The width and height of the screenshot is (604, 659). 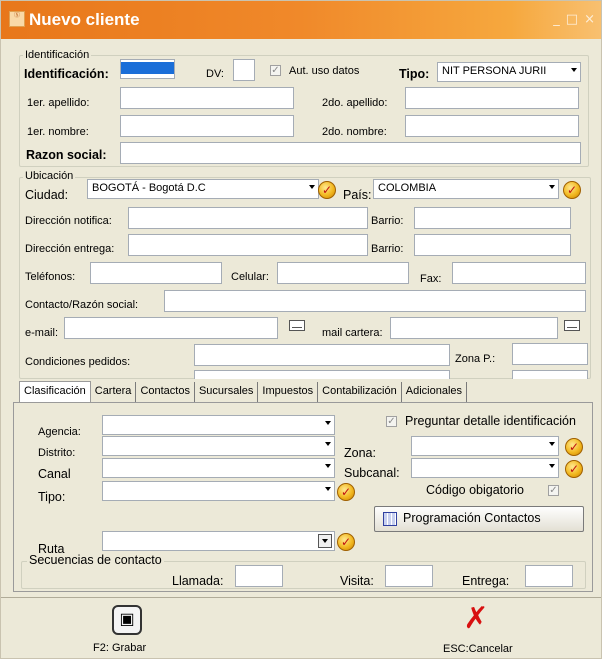 I want to click on condiciones-label: Condiciones pedidos:, so click(x=78, y=362).